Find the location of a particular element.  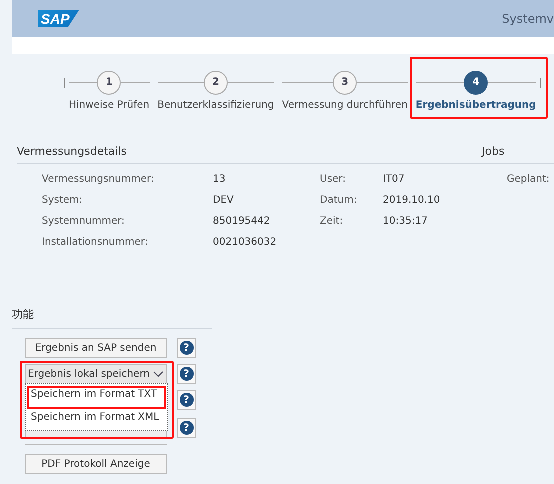

section-title: Vermessungsdetails is located at coordinates (72, 151).